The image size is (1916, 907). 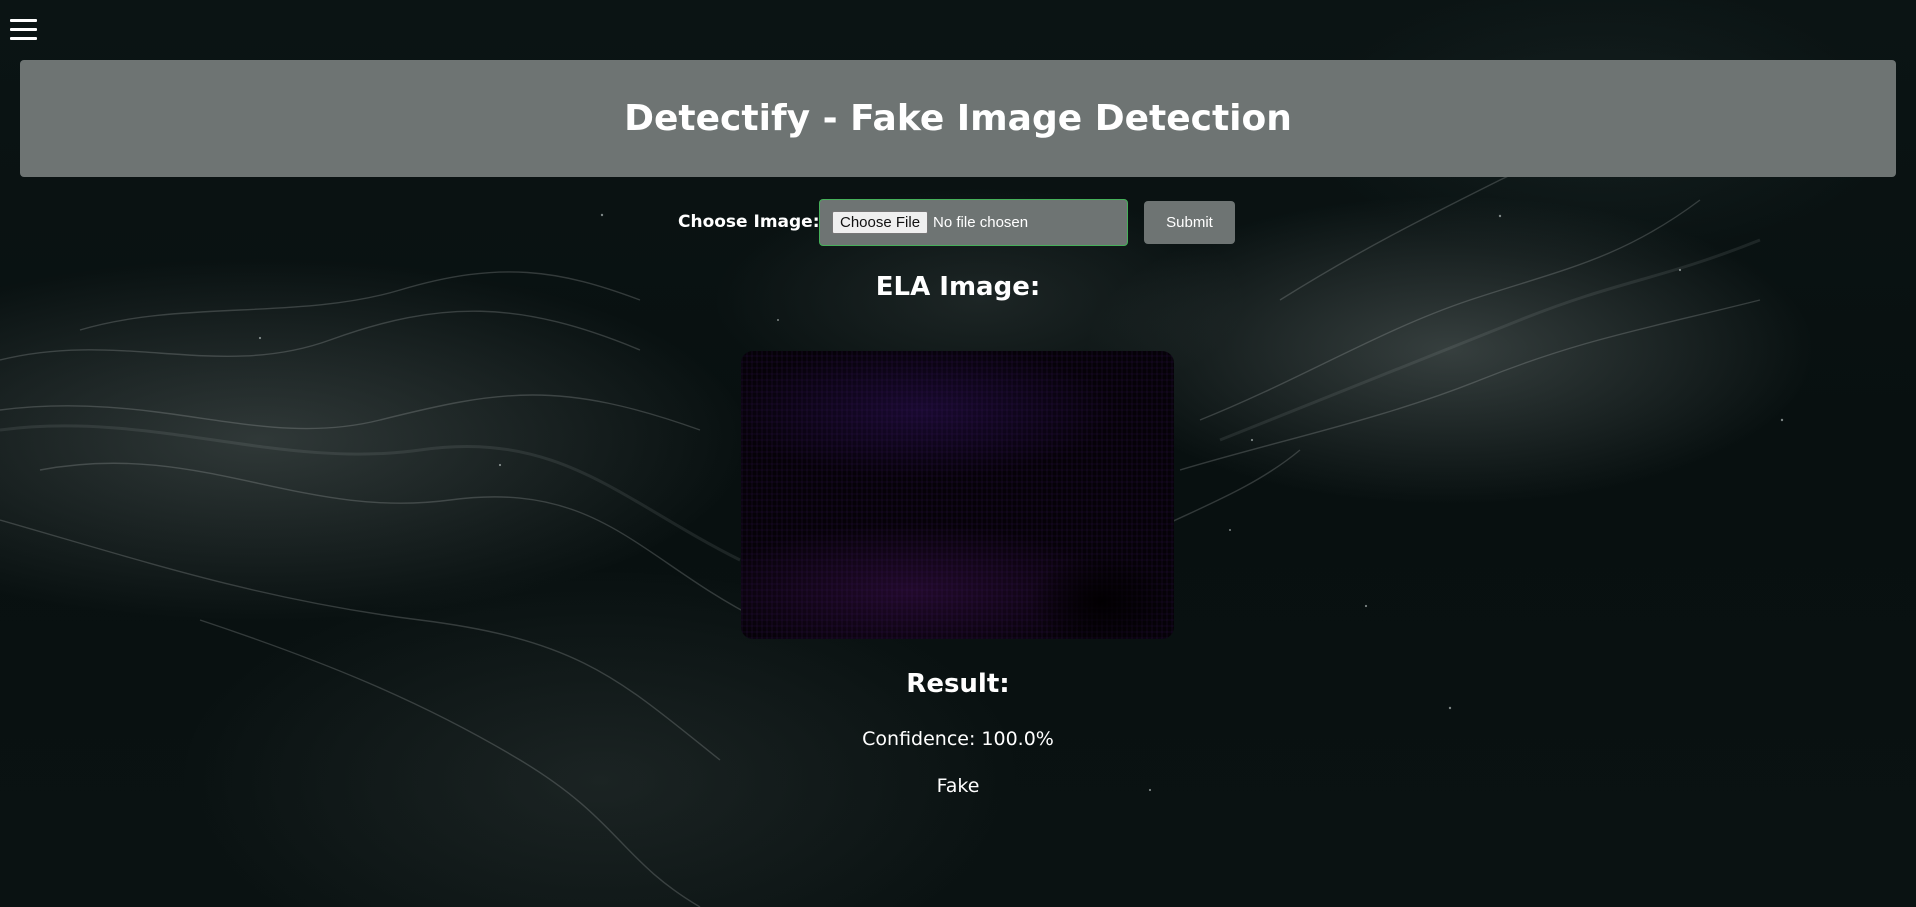 What do you see at coordinates (958, 287) in the screenshot?
I see `ela-image-heading: ELA Image:` at bounding box center [958, 287].